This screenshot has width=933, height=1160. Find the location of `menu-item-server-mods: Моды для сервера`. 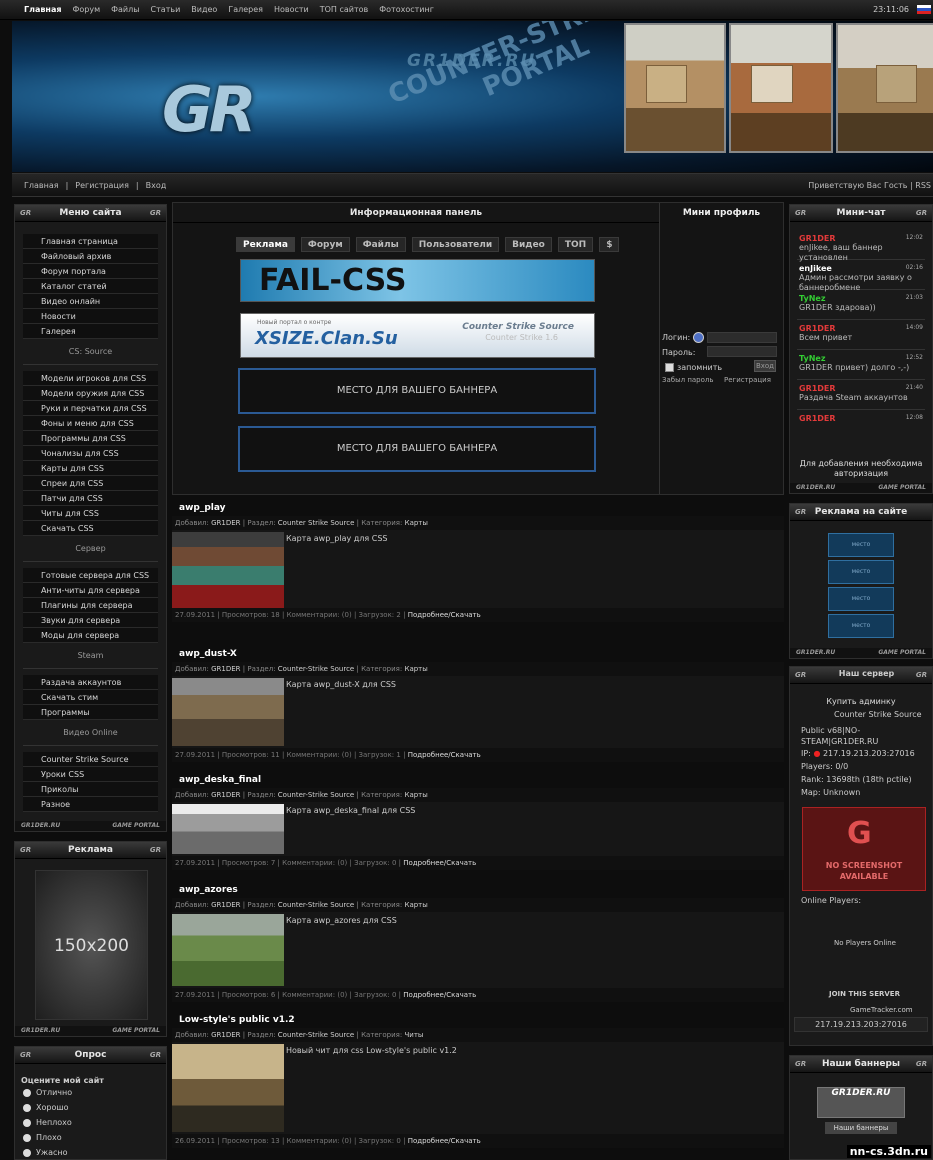

menu-item-server-mods: Моды для сервера is located at coordinates (90, 635).